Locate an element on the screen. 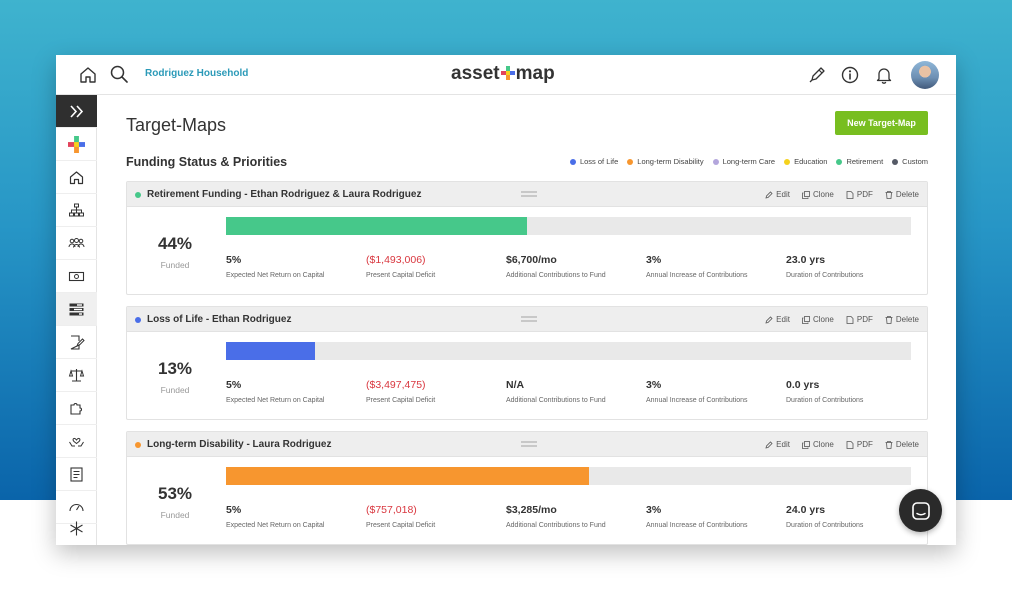 The width and height of the screenshot is (1012, 600). sidebar-item-members is located at coordinates (76, 243).